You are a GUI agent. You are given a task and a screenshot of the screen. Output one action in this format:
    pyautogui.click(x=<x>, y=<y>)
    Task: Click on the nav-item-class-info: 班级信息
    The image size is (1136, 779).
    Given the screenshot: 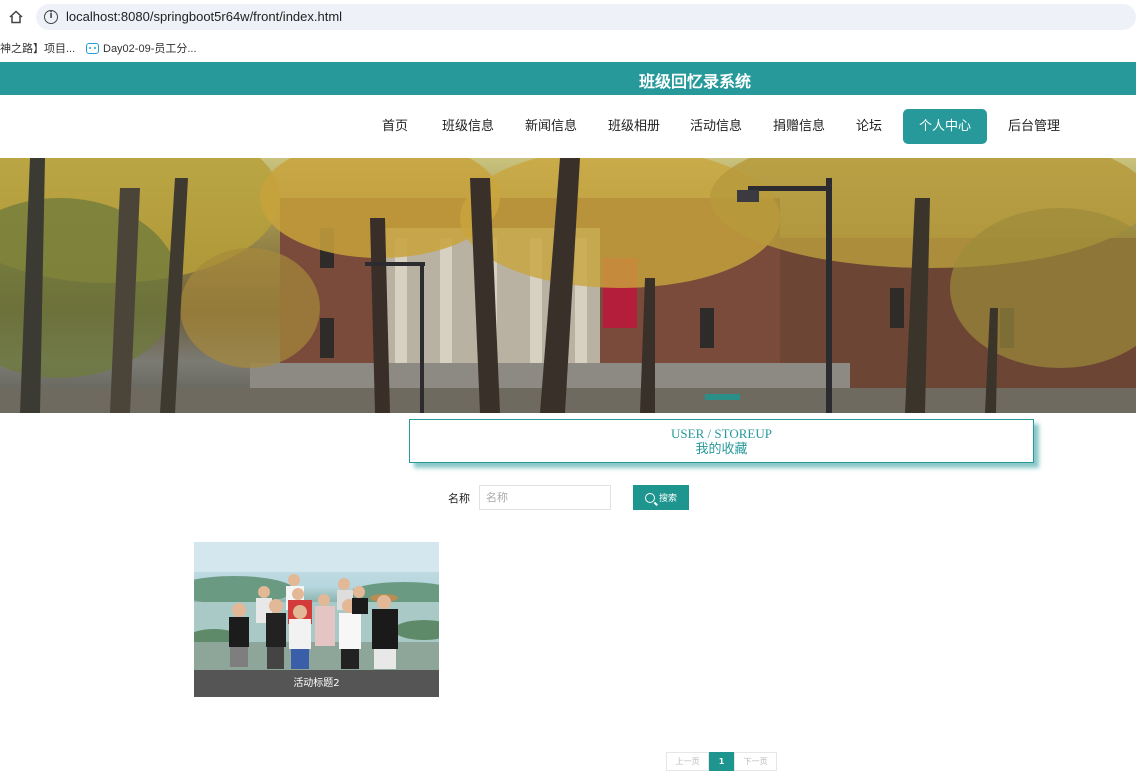 What is the action you would take?
    pyautogui.click(x=468, y=126)
    